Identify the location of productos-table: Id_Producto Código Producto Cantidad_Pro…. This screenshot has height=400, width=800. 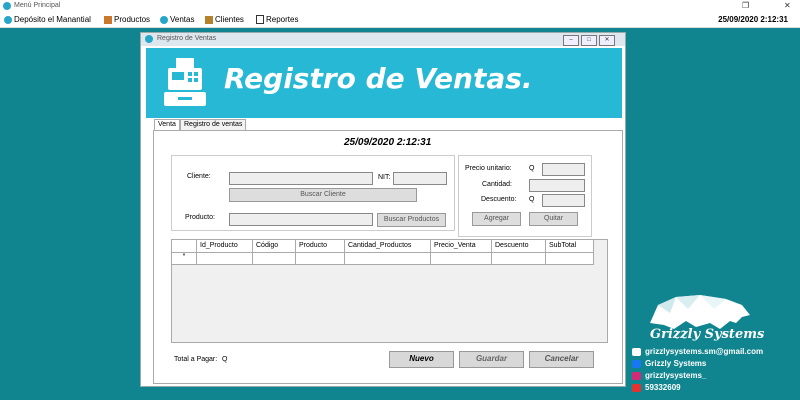
(389, 291).